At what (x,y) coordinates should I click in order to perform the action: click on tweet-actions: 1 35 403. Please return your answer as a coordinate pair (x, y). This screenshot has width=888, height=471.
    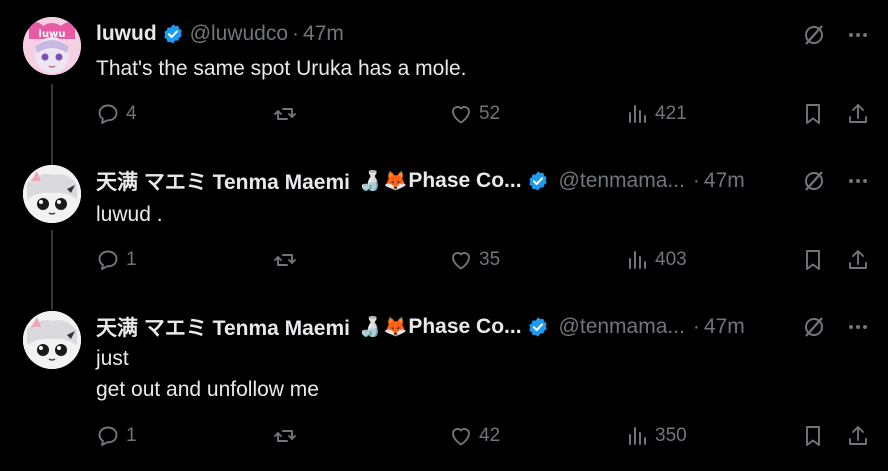
    Looking at the image, I should click on (485, 262).